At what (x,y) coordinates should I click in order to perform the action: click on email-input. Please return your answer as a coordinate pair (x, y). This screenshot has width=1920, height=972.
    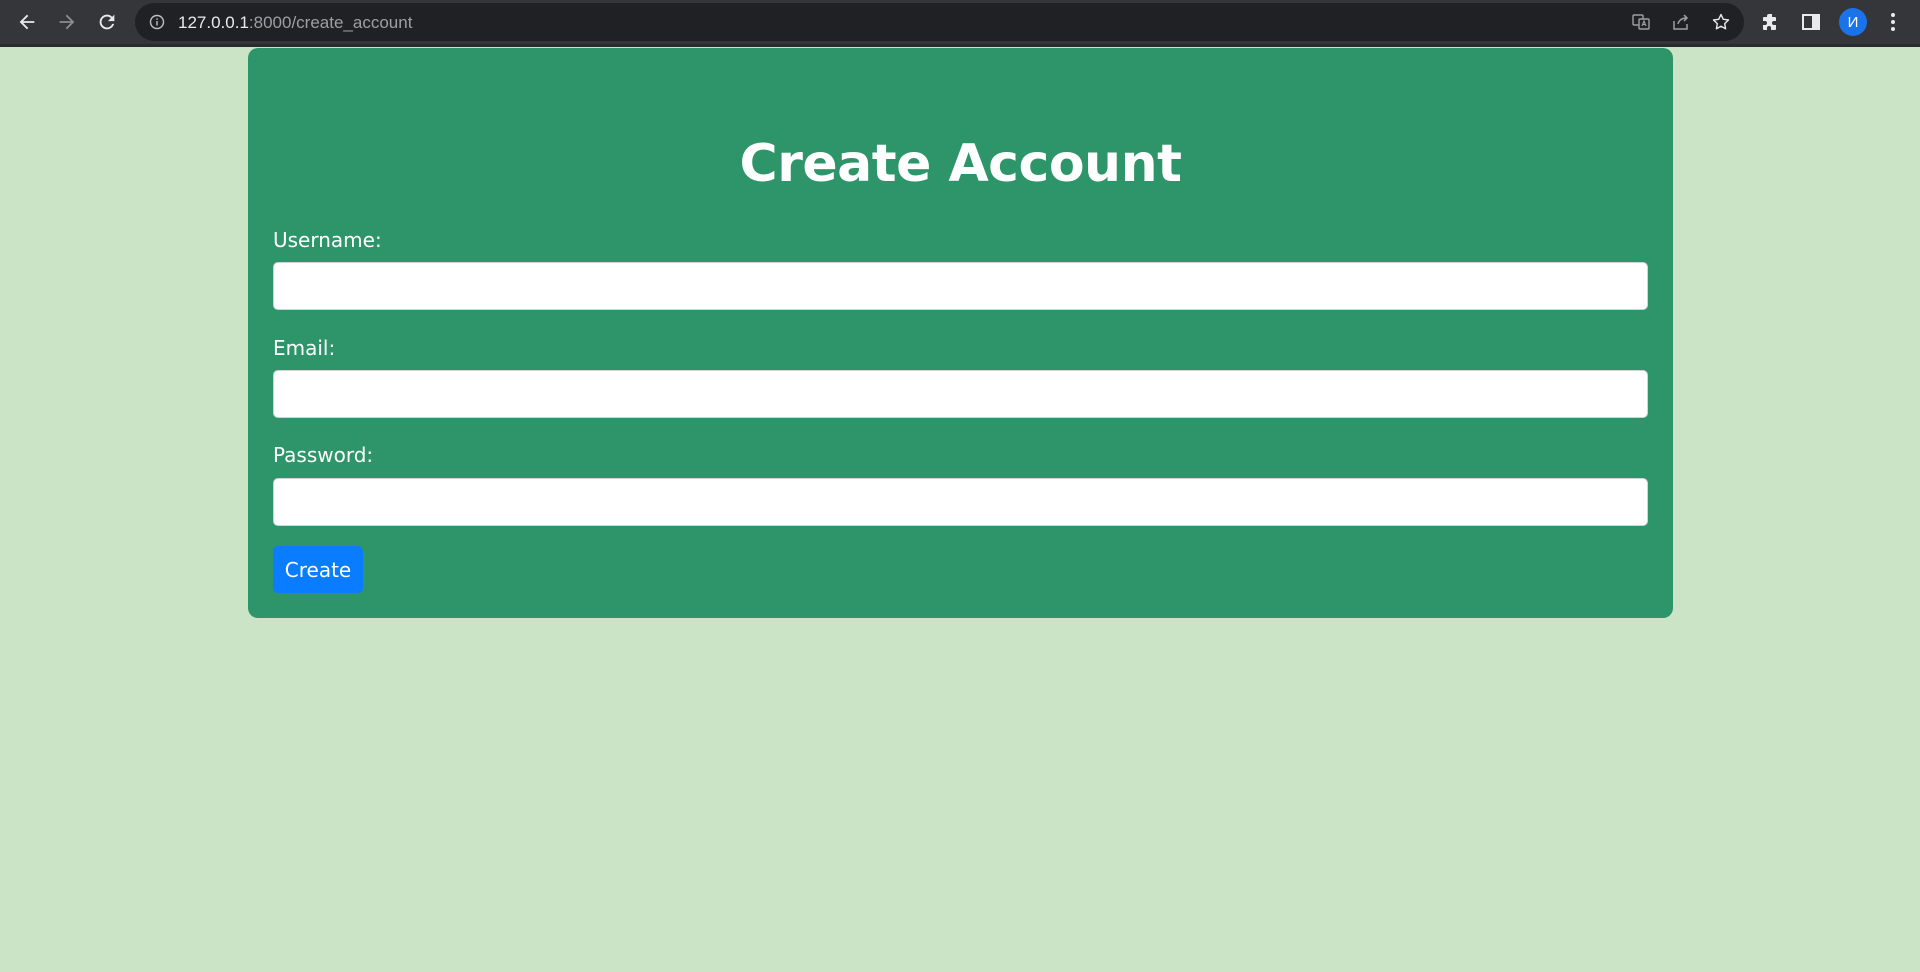
    Looking at the image, I should click on (960, 394).